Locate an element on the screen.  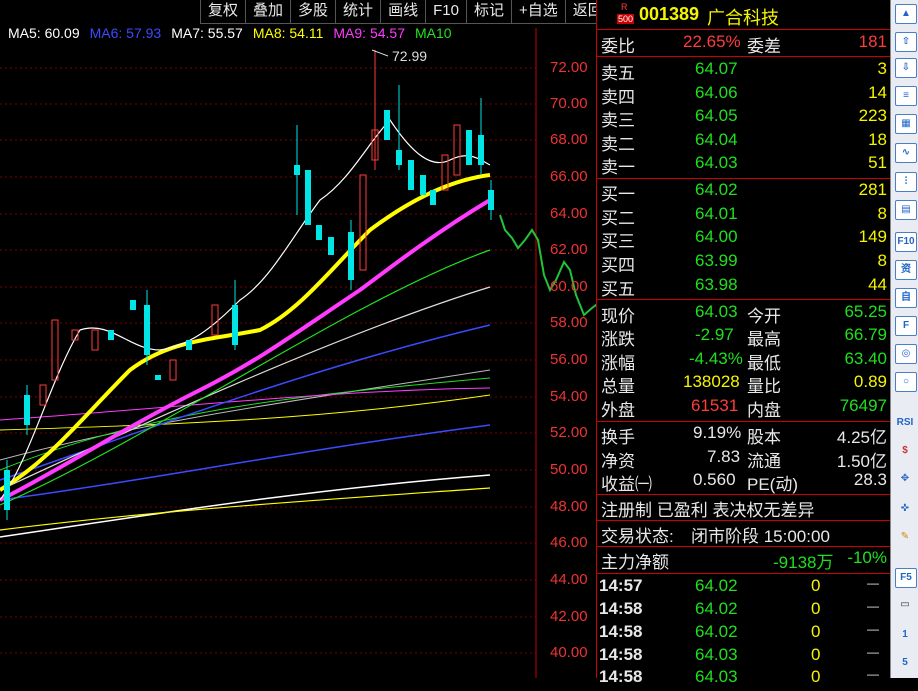
stat-label: 涨跌 is located at coordinates (618, 339).